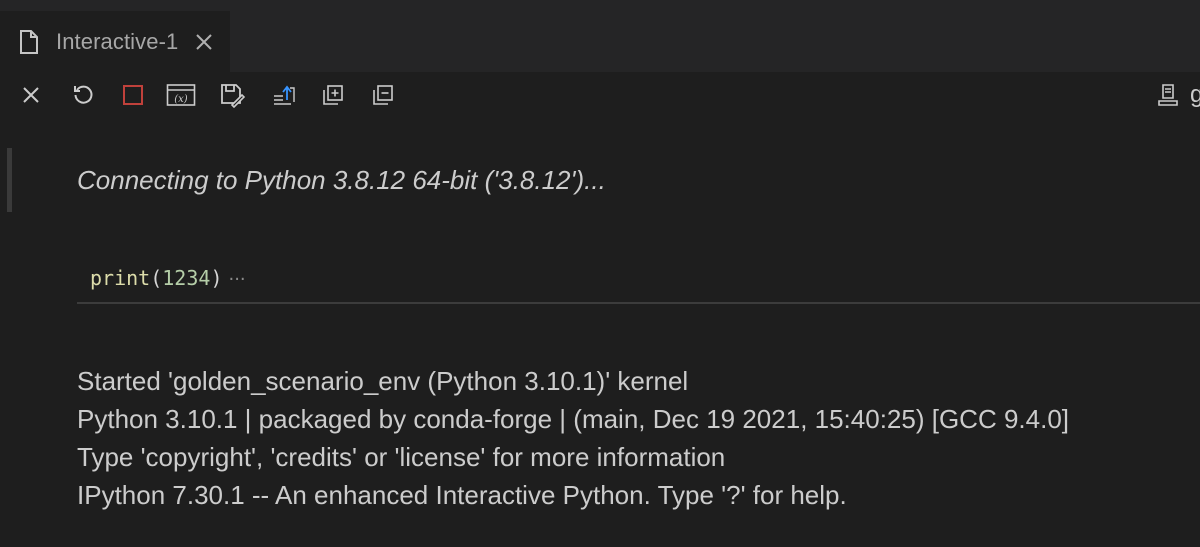 This screenshot has width=1200, height=547. I want to click on file-icon, so click(29, 42).